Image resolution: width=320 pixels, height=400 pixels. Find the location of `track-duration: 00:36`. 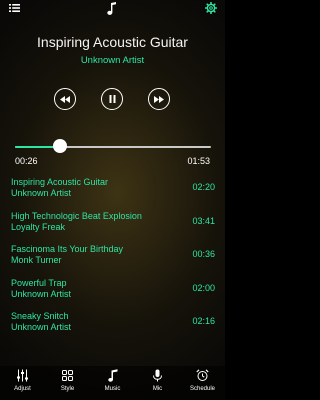

track-duration: 00:36 is located at coordinates (203, 254).